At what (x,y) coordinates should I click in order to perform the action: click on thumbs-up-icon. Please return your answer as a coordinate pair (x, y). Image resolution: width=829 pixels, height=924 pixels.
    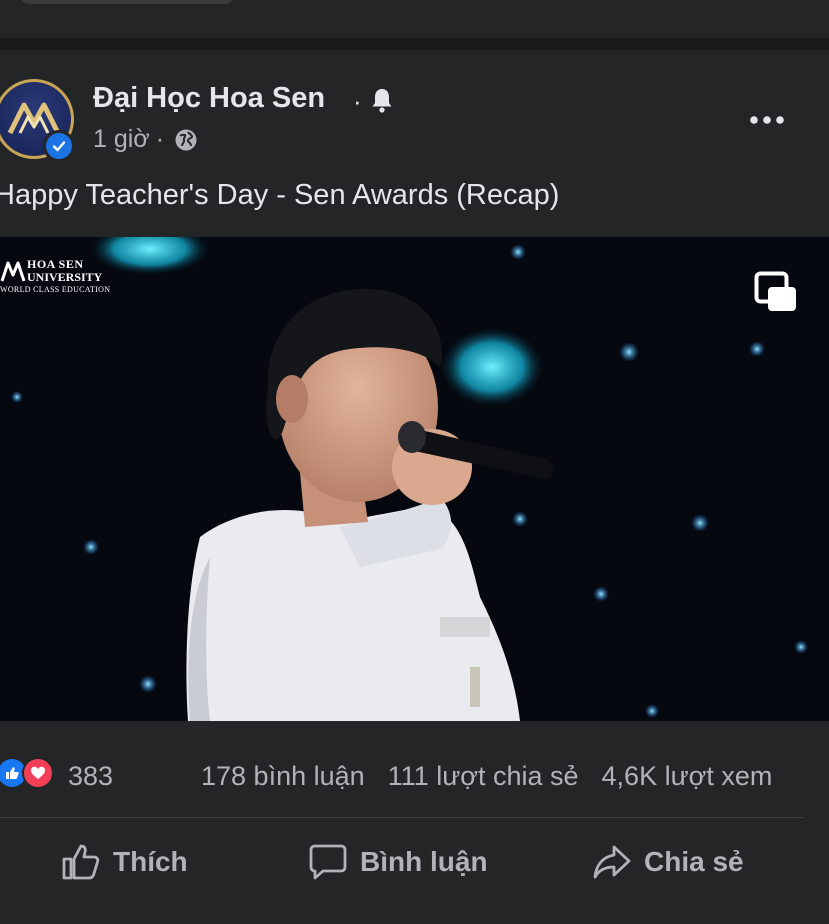
    Looking at the image, I should click on (81, 862).